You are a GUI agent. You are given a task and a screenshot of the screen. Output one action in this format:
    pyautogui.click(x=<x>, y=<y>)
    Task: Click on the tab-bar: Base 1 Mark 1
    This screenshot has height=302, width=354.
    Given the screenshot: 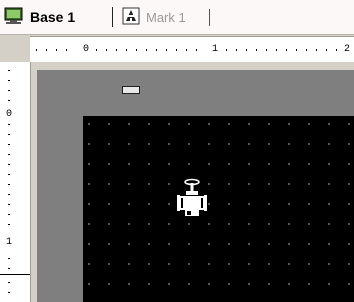 What is the action you would take?
    pyautogui.click(x=177, y=17)
    